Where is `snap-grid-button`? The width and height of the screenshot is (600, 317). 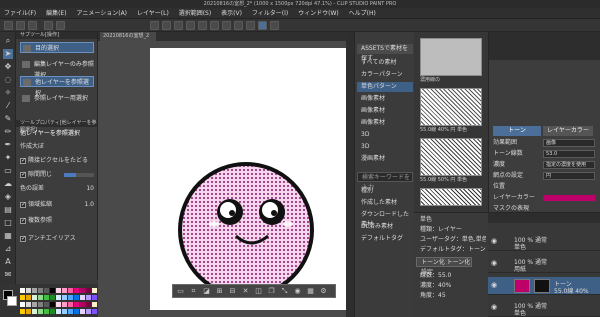
snap-grid-button is located at coordinates (274, 25).